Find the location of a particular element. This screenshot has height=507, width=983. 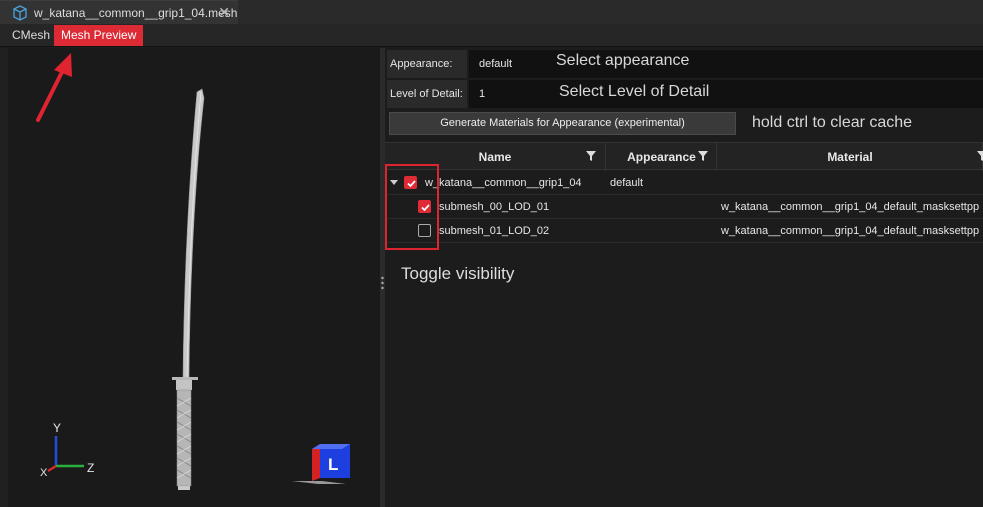

axis-label-z: Z is located at coordinates (90, 468).